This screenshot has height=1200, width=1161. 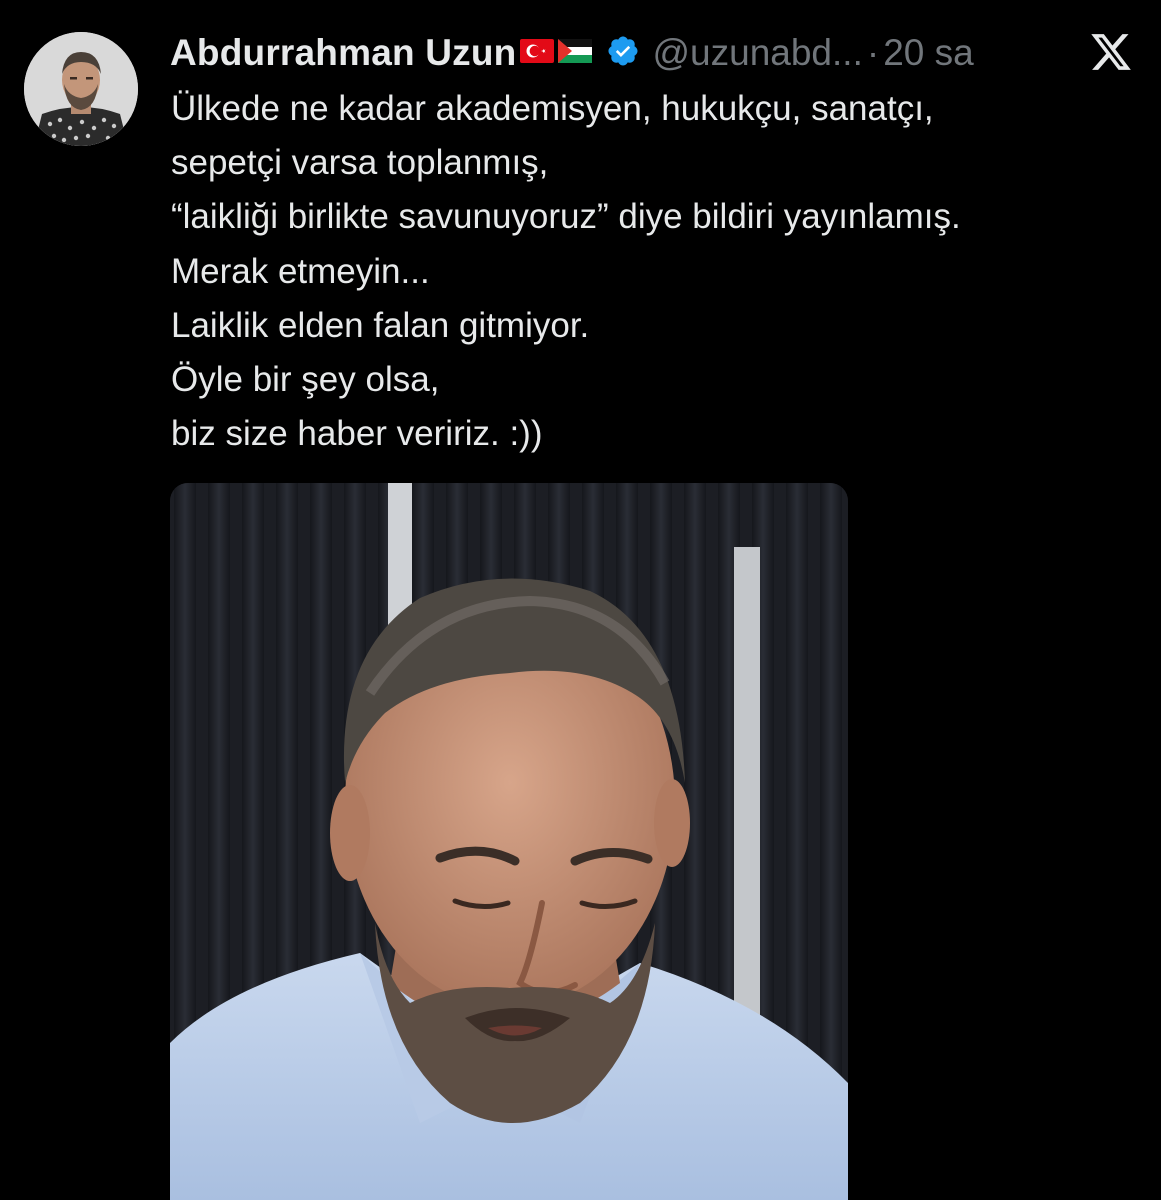 What do you see at coordinates (81, 89) in the screenshot?
I see `avatar` at bounding box center [81, 89].